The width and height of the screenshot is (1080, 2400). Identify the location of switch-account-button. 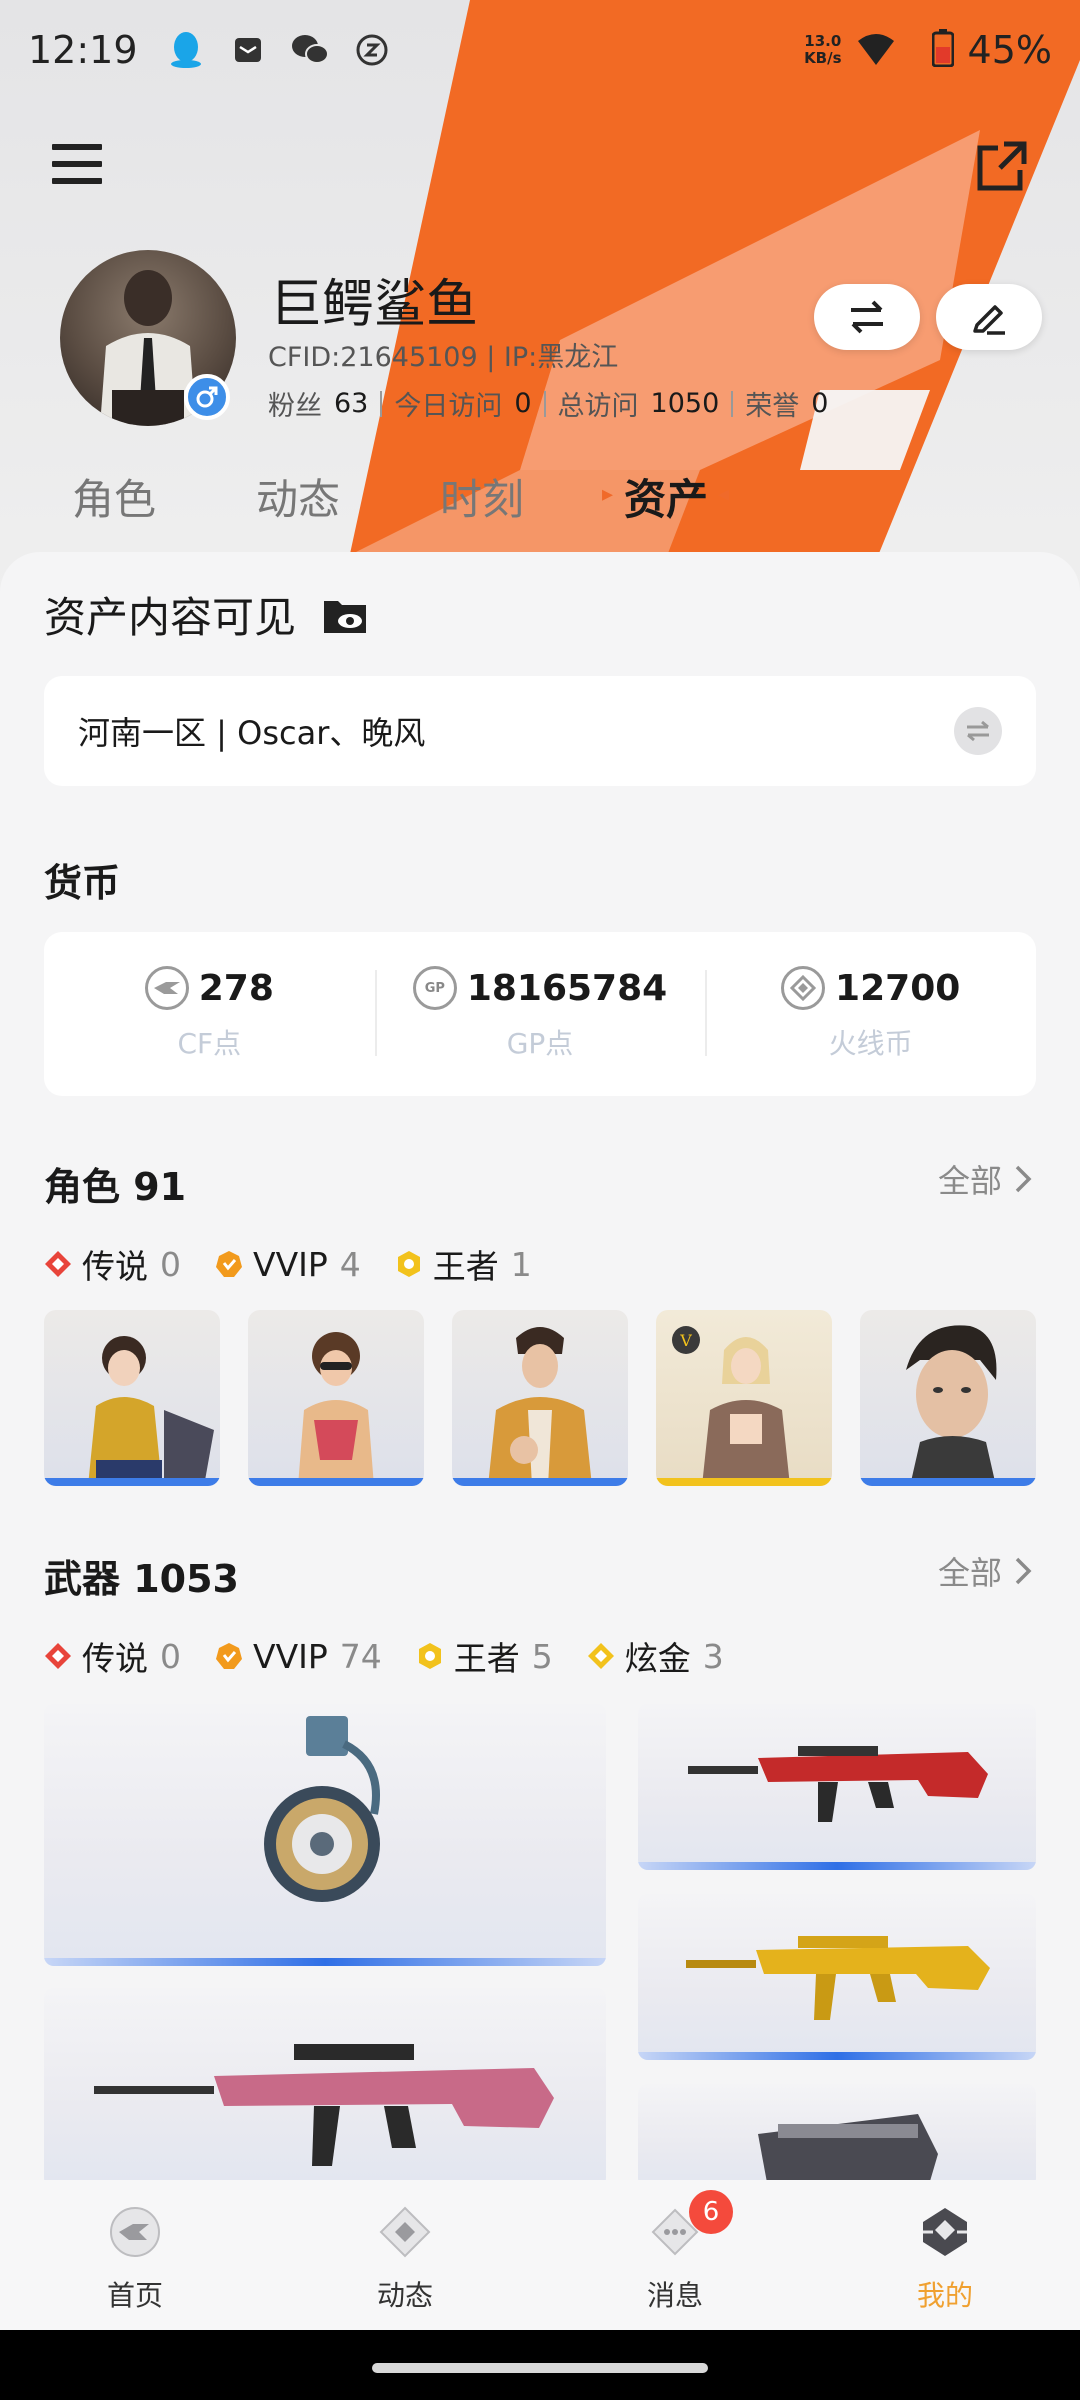
(867, 317).